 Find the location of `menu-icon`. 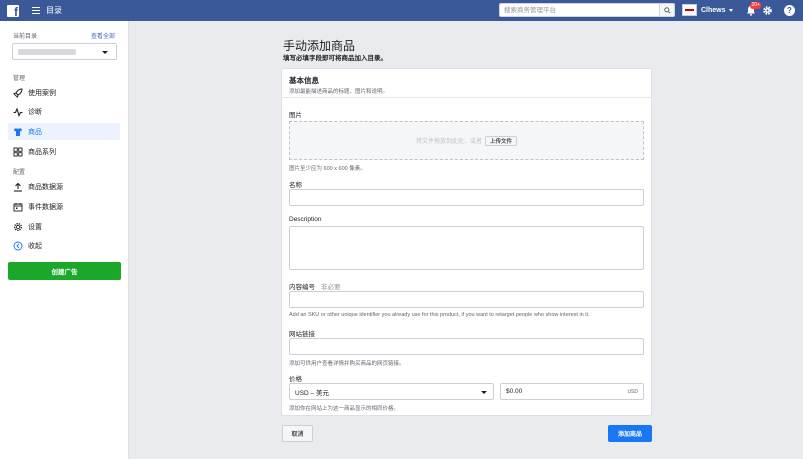

menu-icon is located at coordinates (36, 10).